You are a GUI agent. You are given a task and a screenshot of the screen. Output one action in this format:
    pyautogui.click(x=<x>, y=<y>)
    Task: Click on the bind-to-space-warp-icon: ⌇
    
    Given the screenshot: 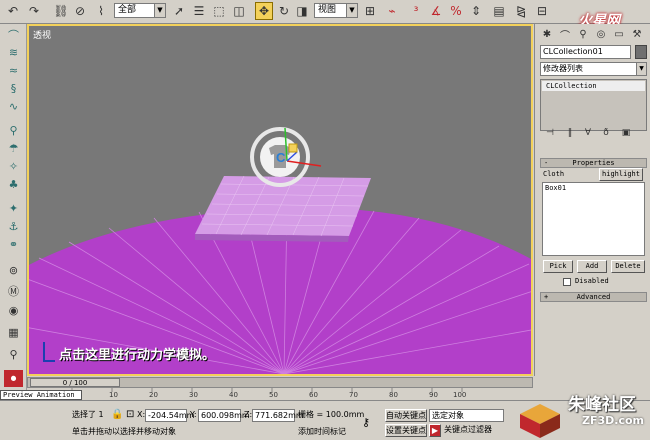 What is the action you would take?
    pyautogui.click(x=101, y=11)
    